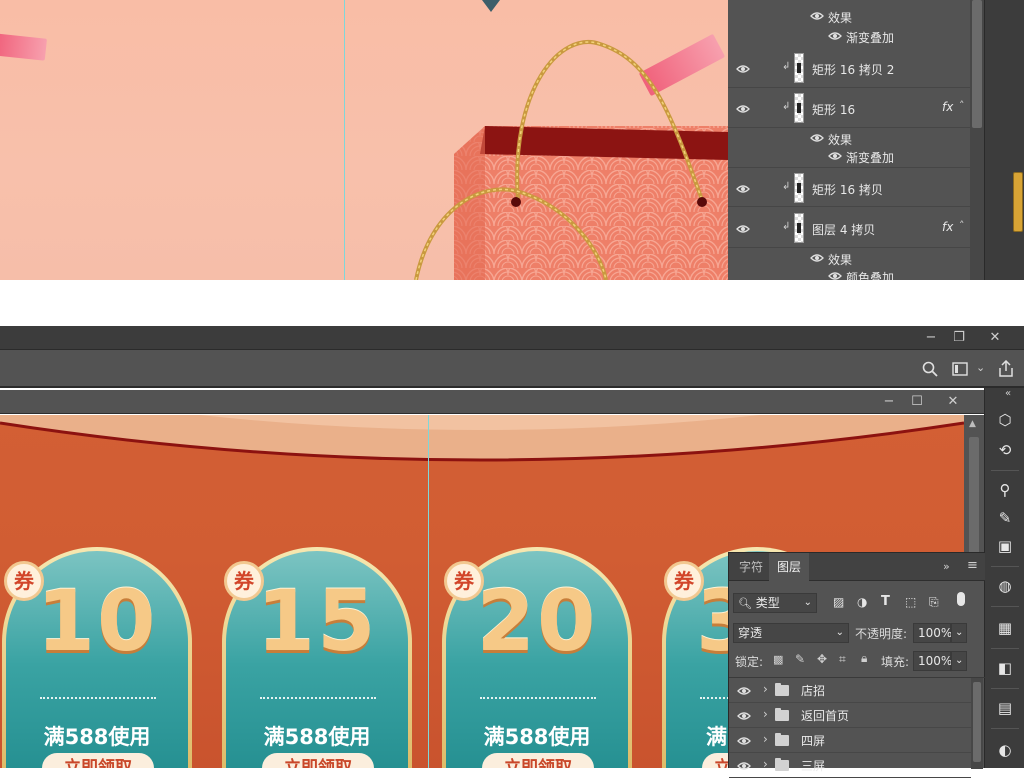 This screenshot has height=778, width=1024. I want to click on lock-pixels-icon: ✎, so click(800, 659).